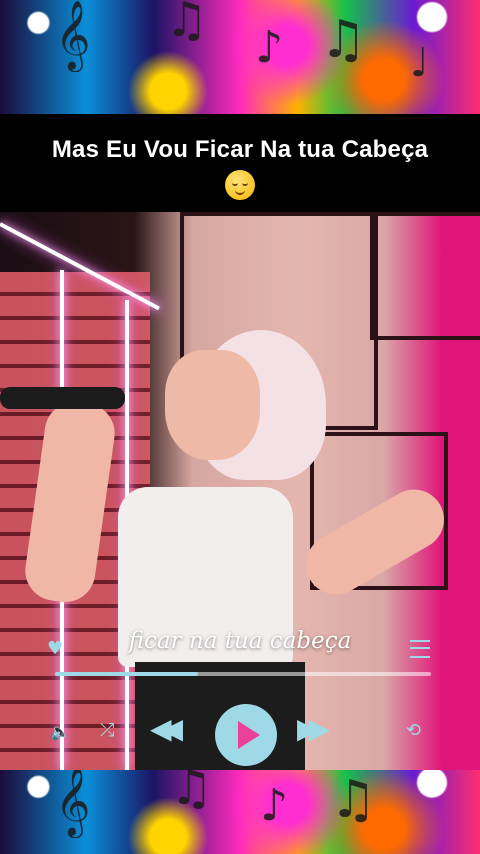  I want to click on play-button, so click(246, 735).